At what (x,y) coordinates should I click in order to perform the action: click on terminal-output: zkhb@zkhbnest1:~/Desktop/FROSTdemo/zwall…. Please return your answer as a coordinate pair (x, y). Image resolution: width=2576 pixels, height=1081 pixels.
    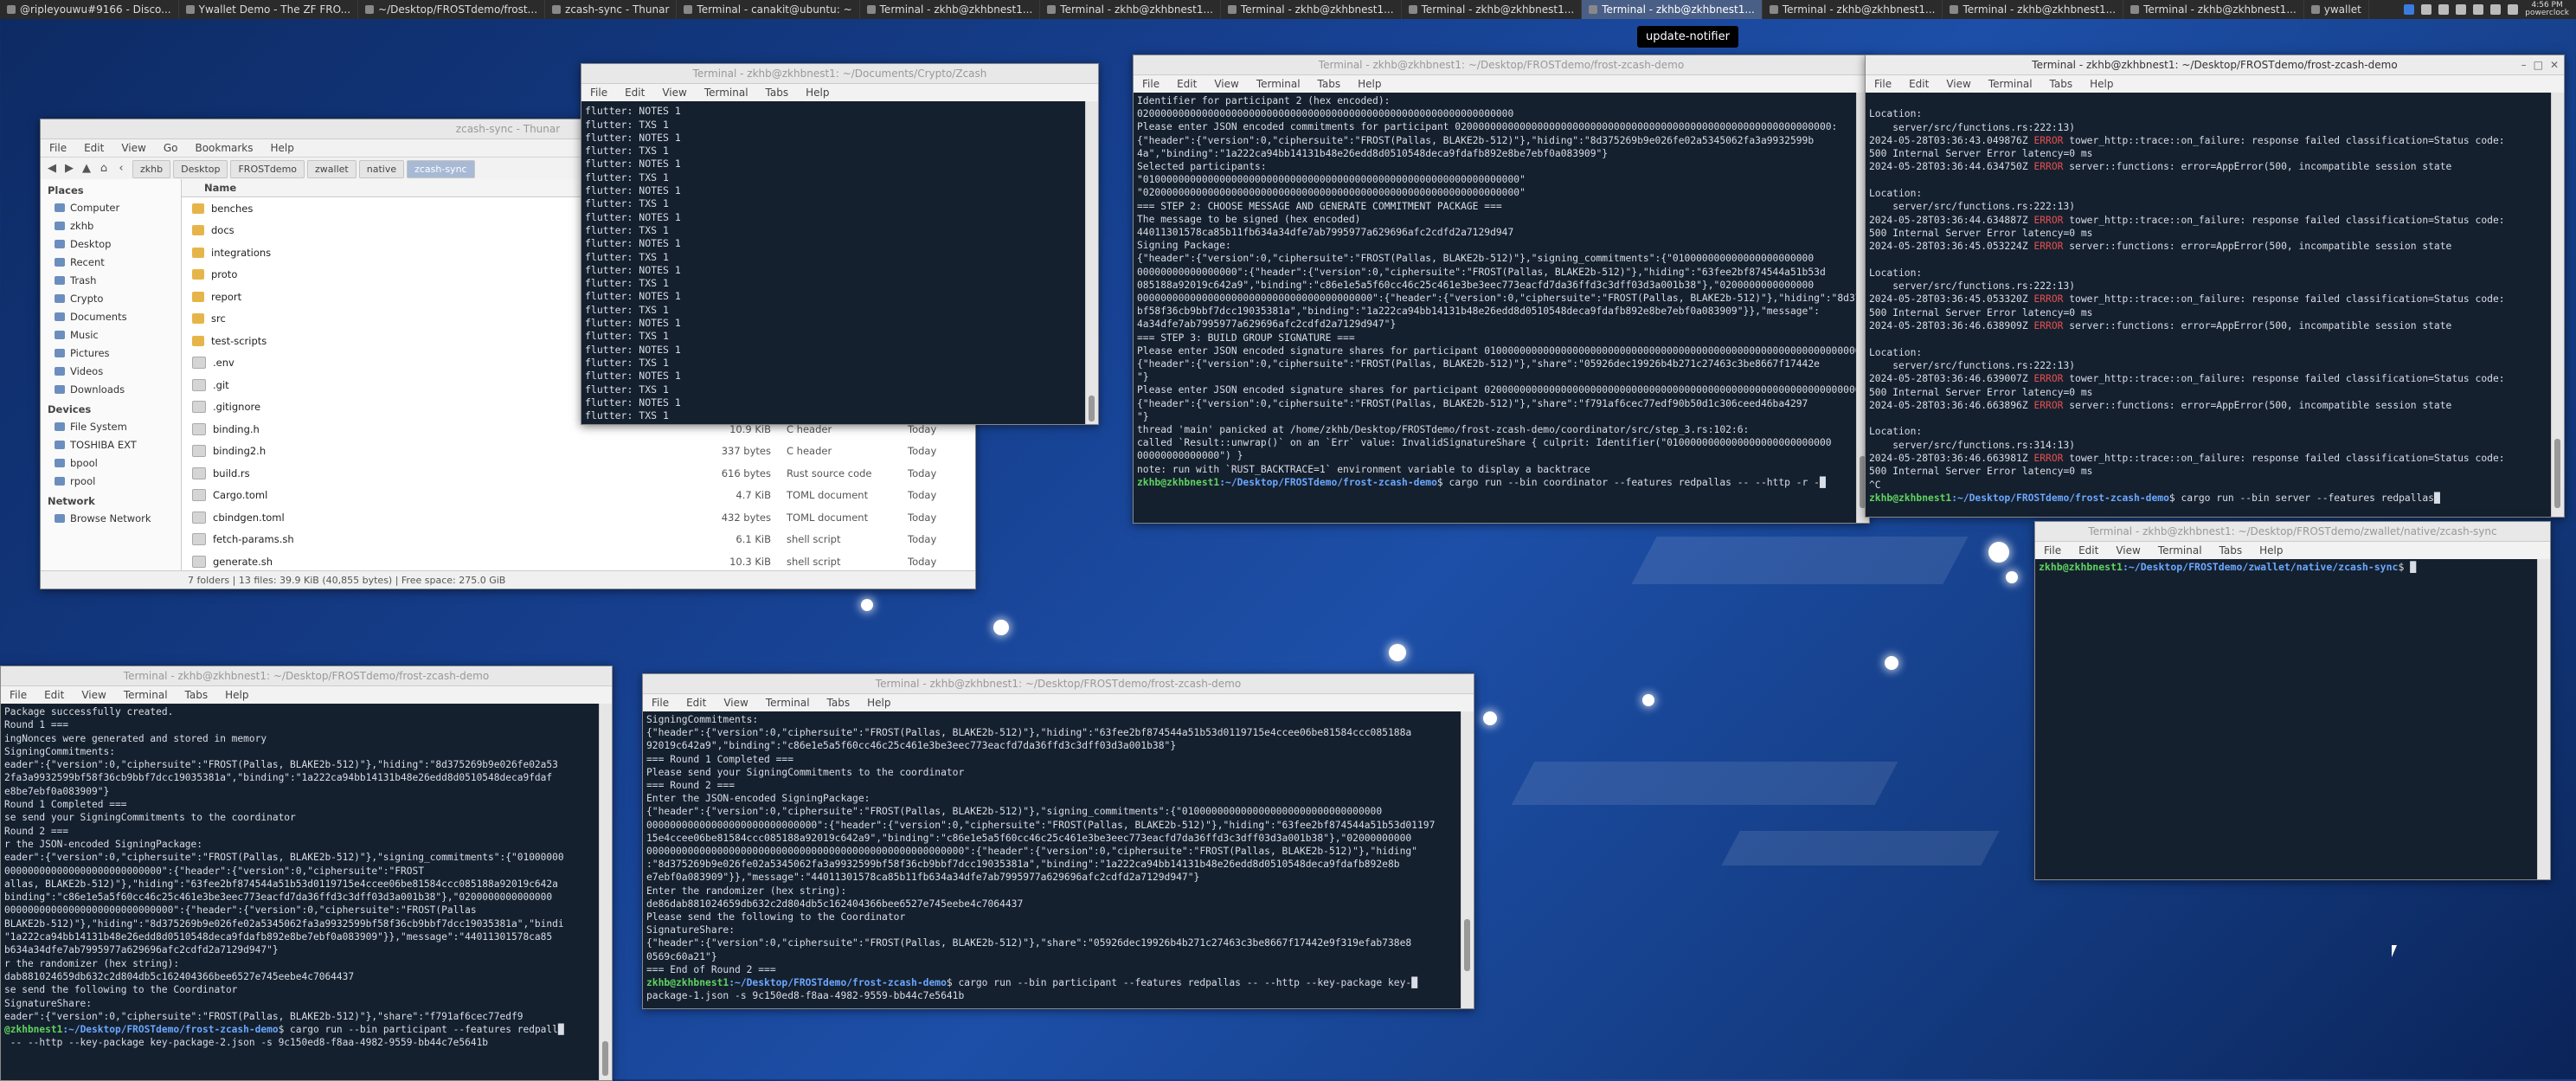
    Looking at the image, I should click on (2286, 719).